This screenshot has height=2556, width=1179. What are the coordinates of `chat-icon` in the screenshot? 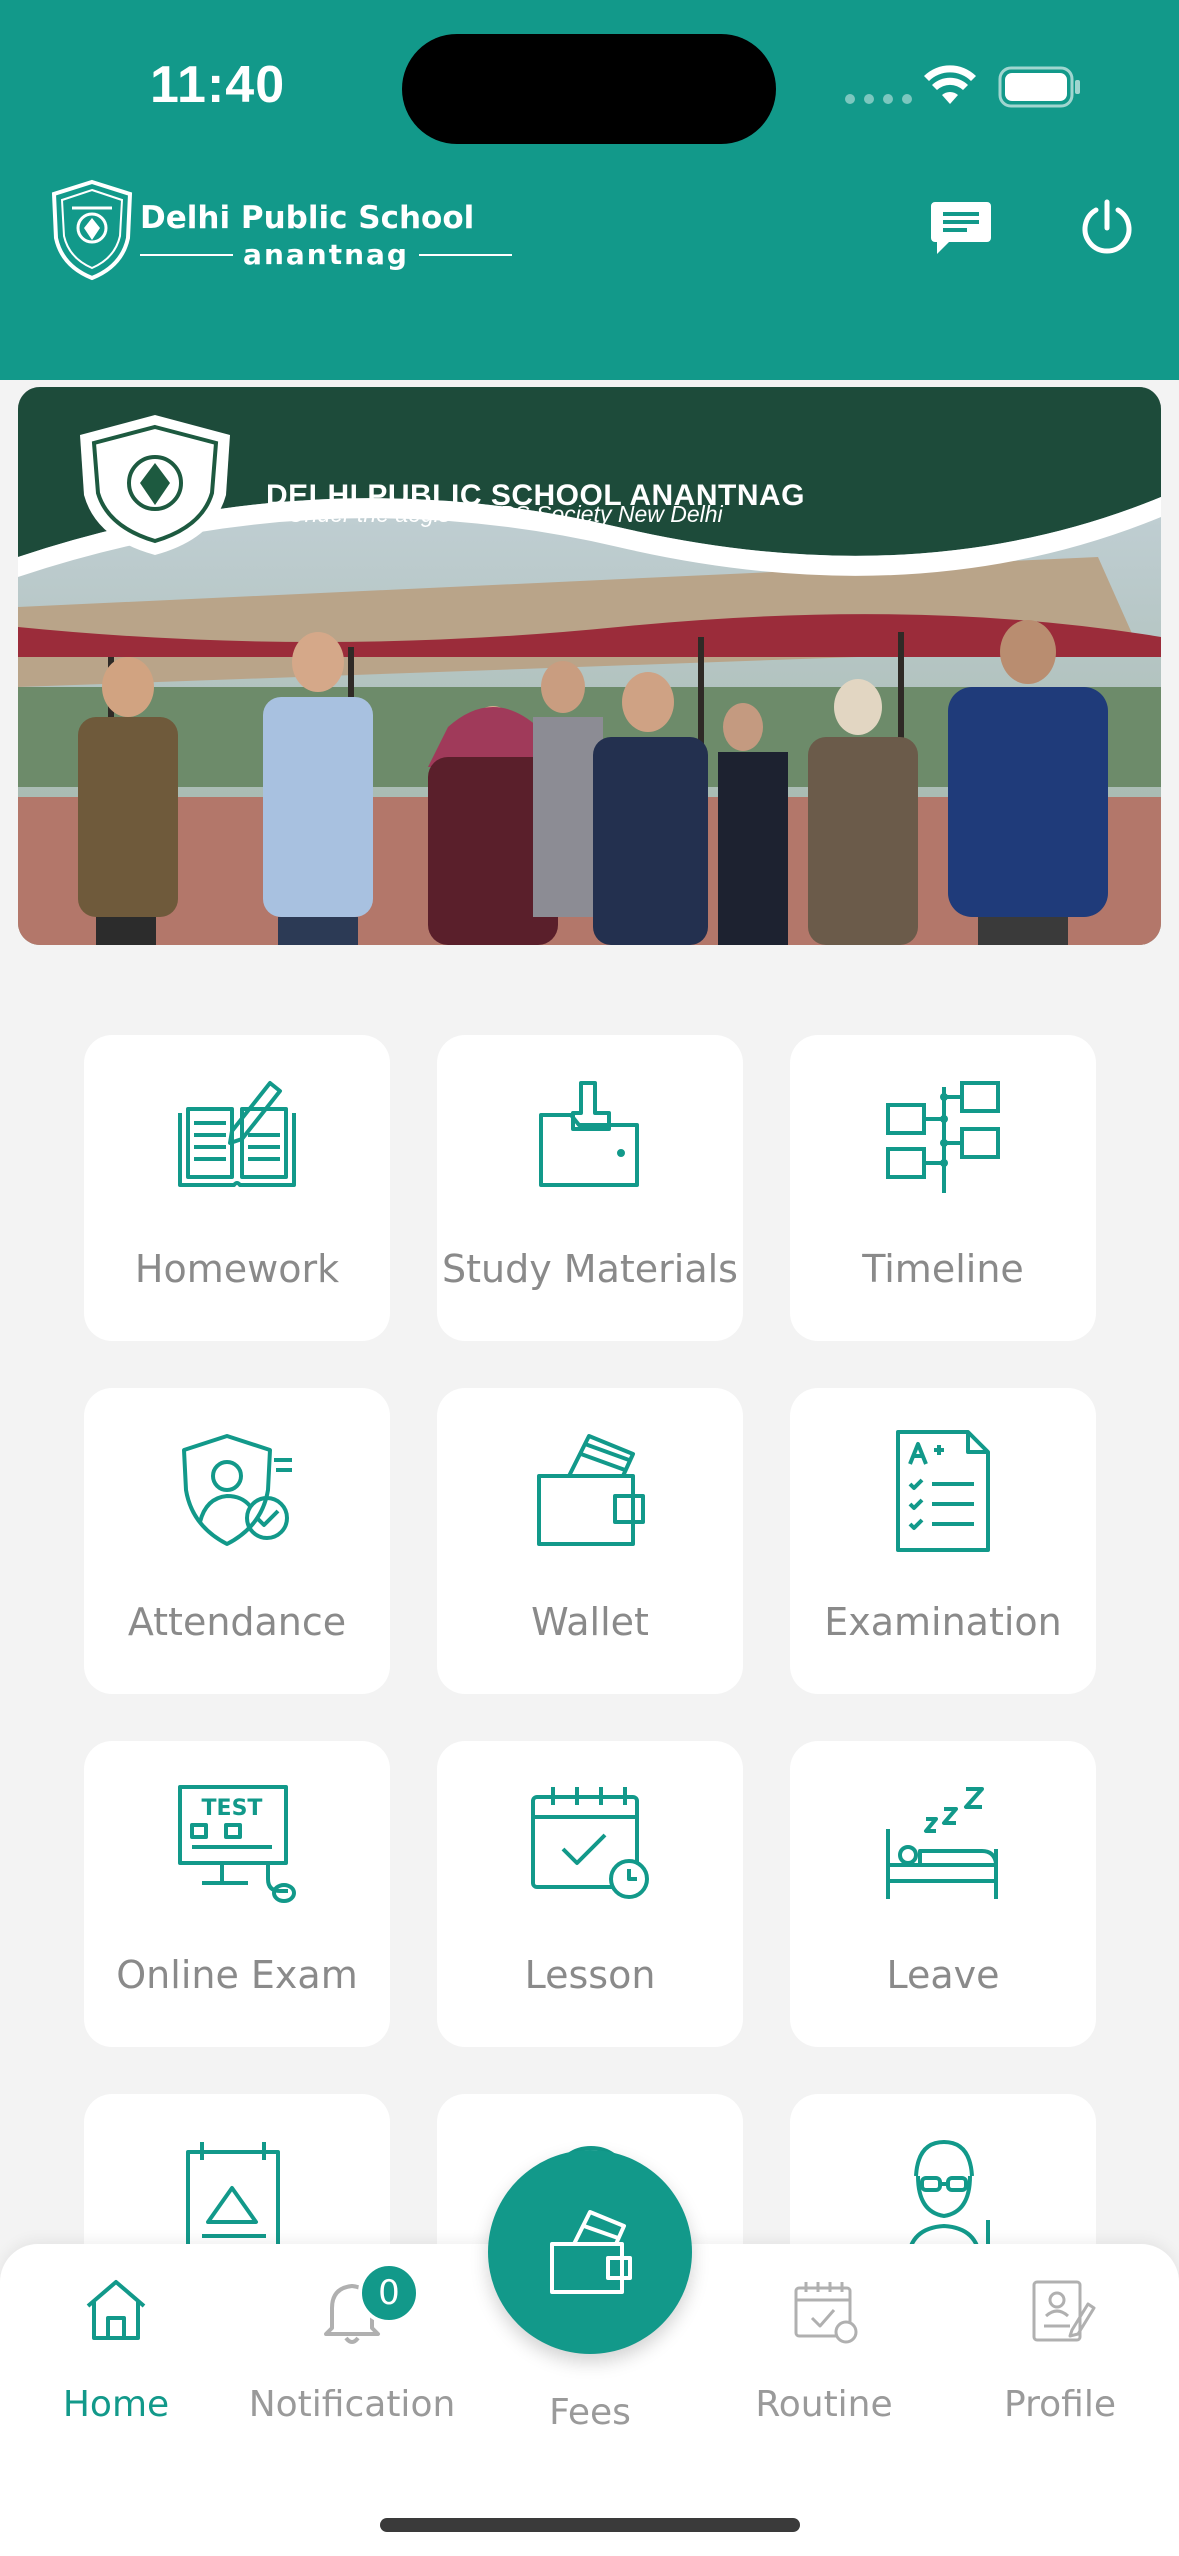 It's located at (961, 228).